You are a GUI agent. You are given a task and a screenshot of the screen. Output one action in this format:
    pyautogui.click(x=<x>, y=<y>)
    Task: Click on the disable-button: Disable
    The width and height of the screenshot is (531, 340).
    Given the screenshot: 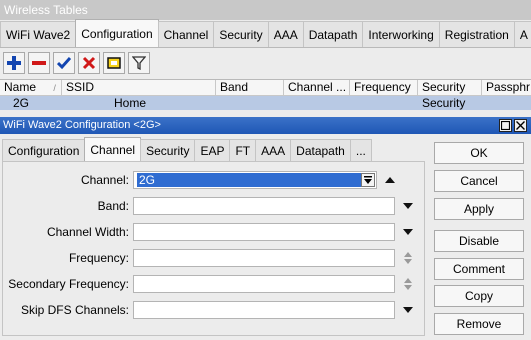 What is the action you would take?
    pyautogui.click(x=479, y=241)
    